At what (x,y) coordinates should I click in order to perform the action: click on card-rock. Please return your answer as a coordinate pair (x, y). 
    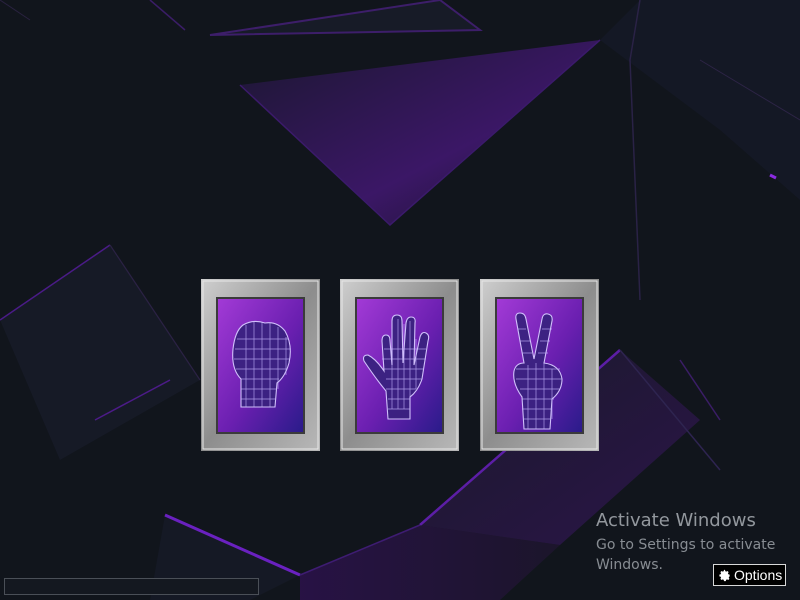
    Looking at the image, I should click on (260, 365).